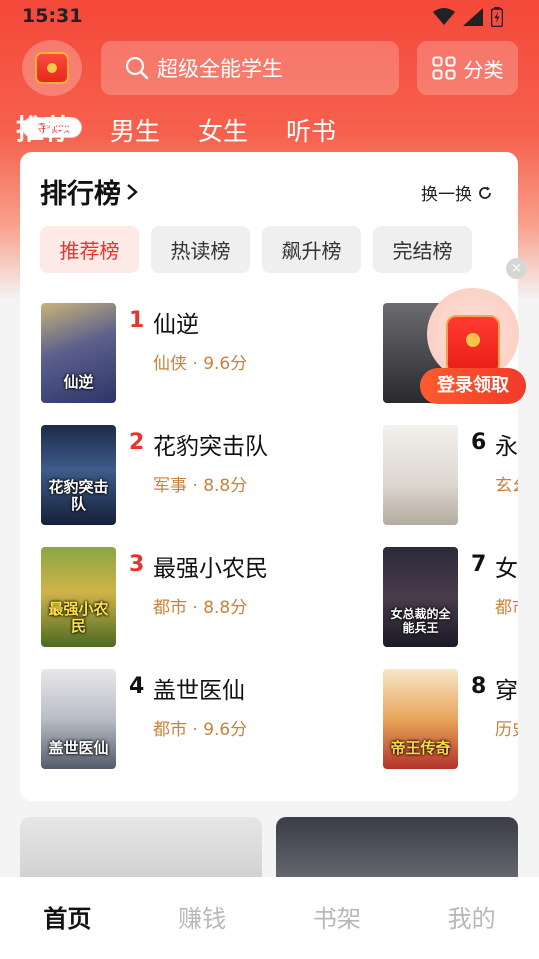 The width and height of the screenshot is (539, 959). What do you see at coordinates (191, 353) in the screenshot?
I see `book-item: 仙逆 1 仙逆 仙侠 · 9.6分` at bounding box center [191, 353].